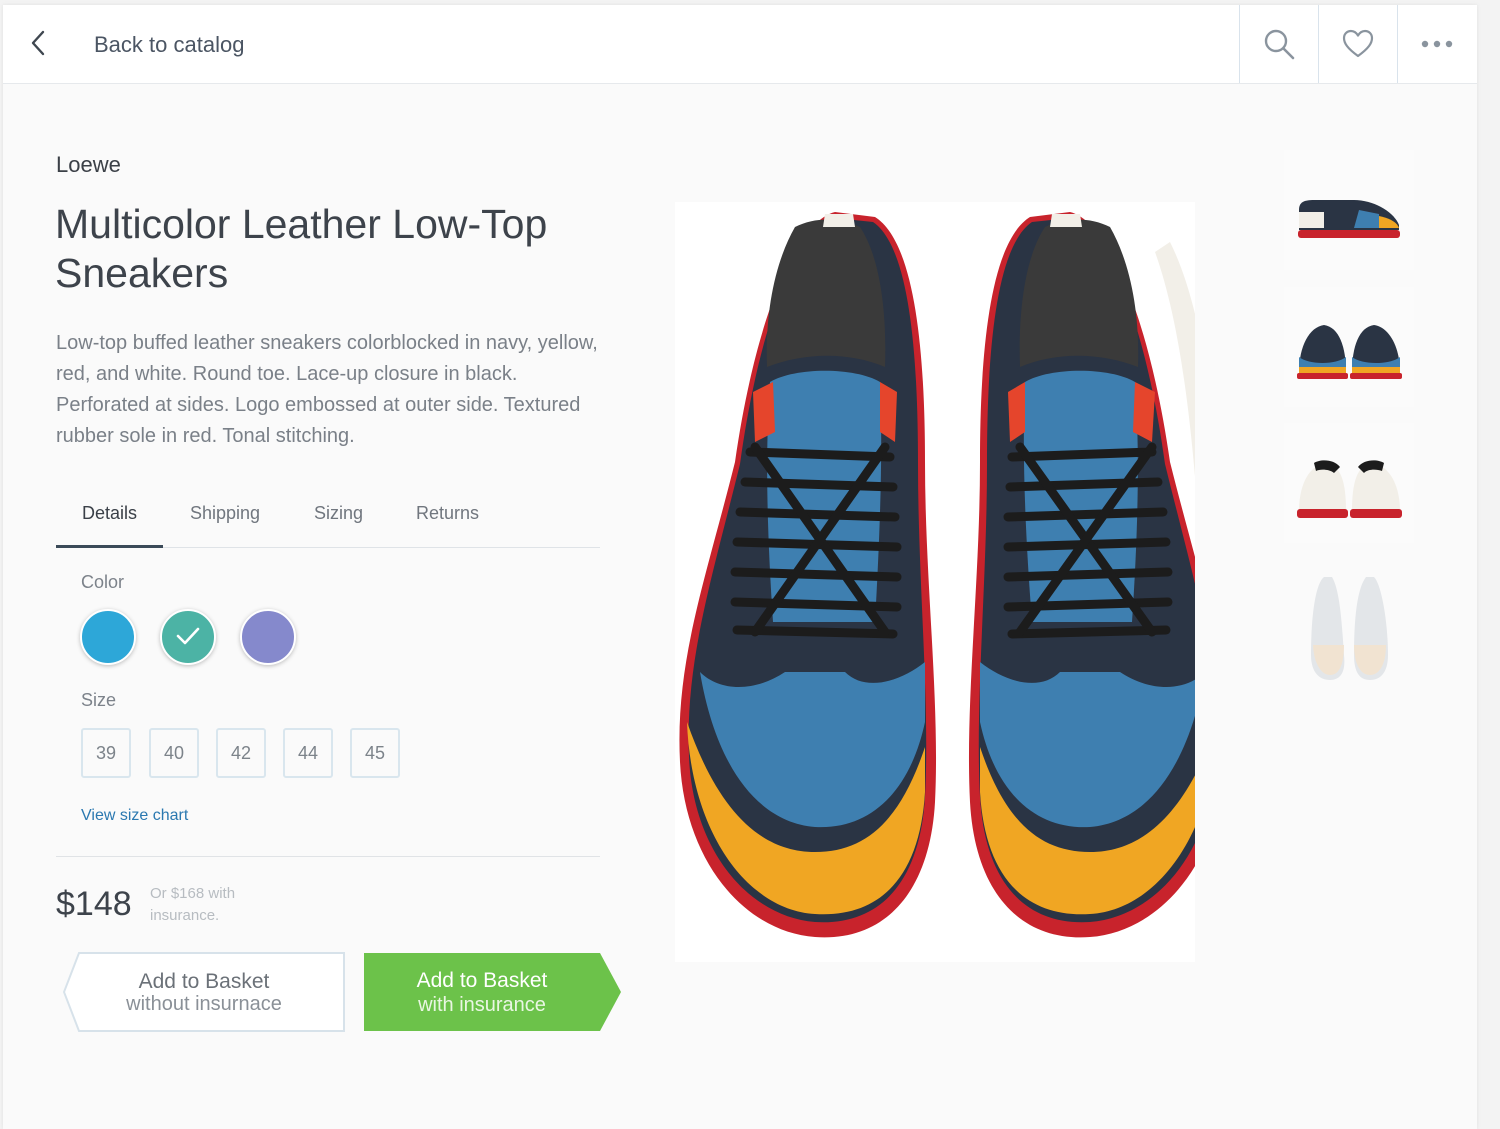 Image resolution: width=1500 pixels, height=1129 pixels. What do you see at coordinates (99, 700) in the screenshot?
I see `size-label: Size` at bounding box center [99, 700].